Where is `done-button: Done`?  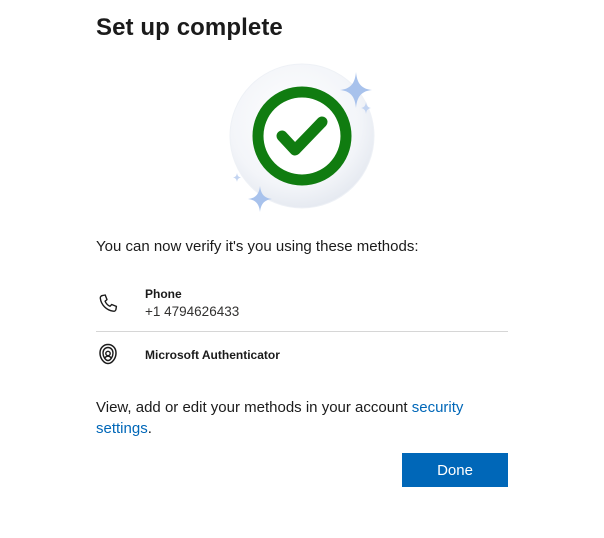
done-button: Done is located at coordinates (455, 470).